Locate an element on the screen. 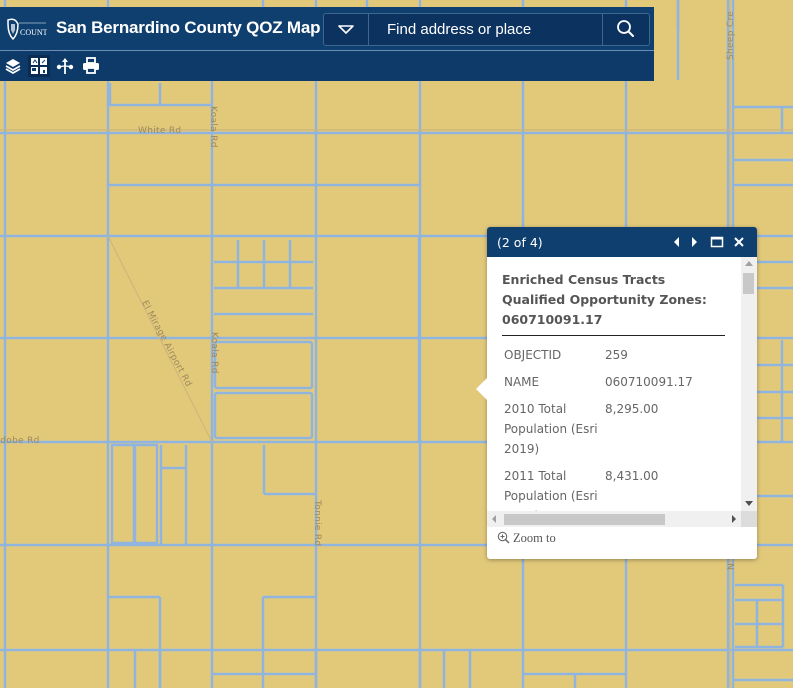 The image size is (793, 688). maximize-icon is located at coordinates (717, 242).